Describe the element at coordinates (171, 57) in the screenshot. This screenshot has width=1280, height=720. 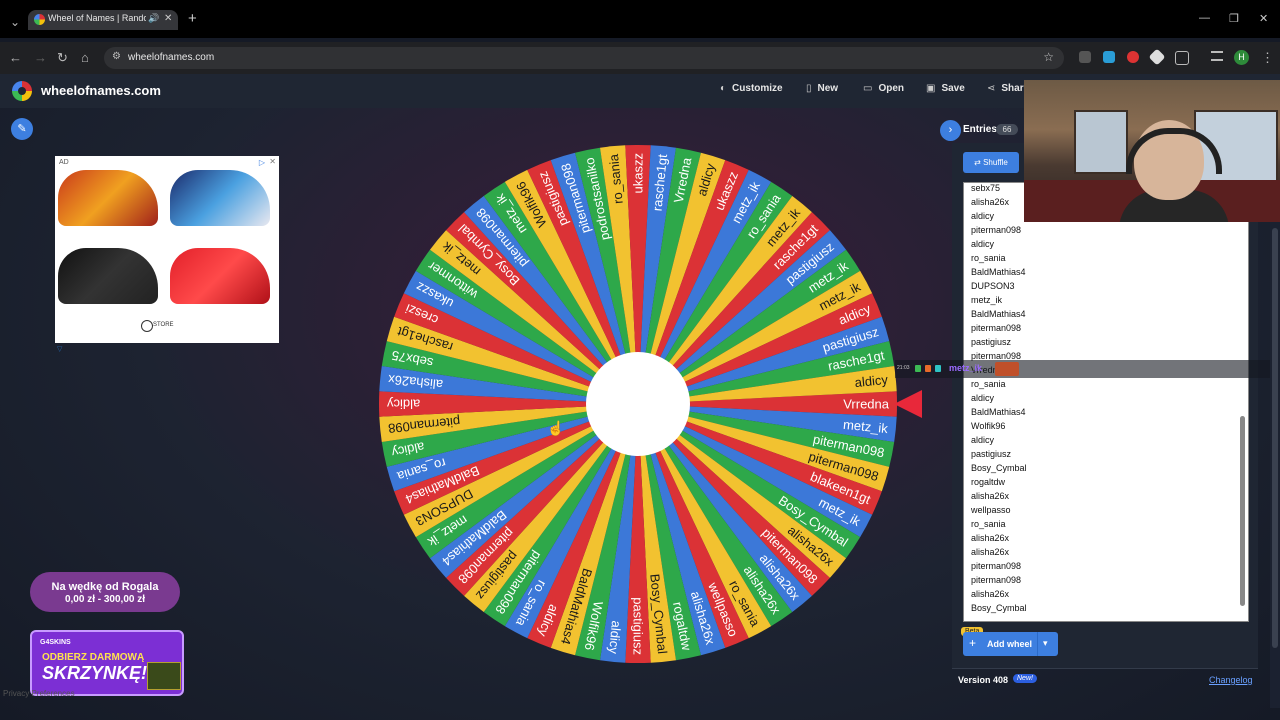
I see `url-text: wheelofnames.com` at that location.